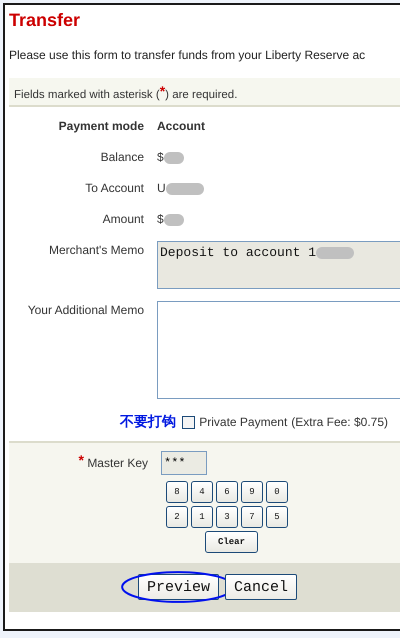 The height and width of the screenshot is (638, 400). What do you see at coordinates (122, 157) in the screenshot?
I see `field-label: Balance` at bounding box center [122, 157].